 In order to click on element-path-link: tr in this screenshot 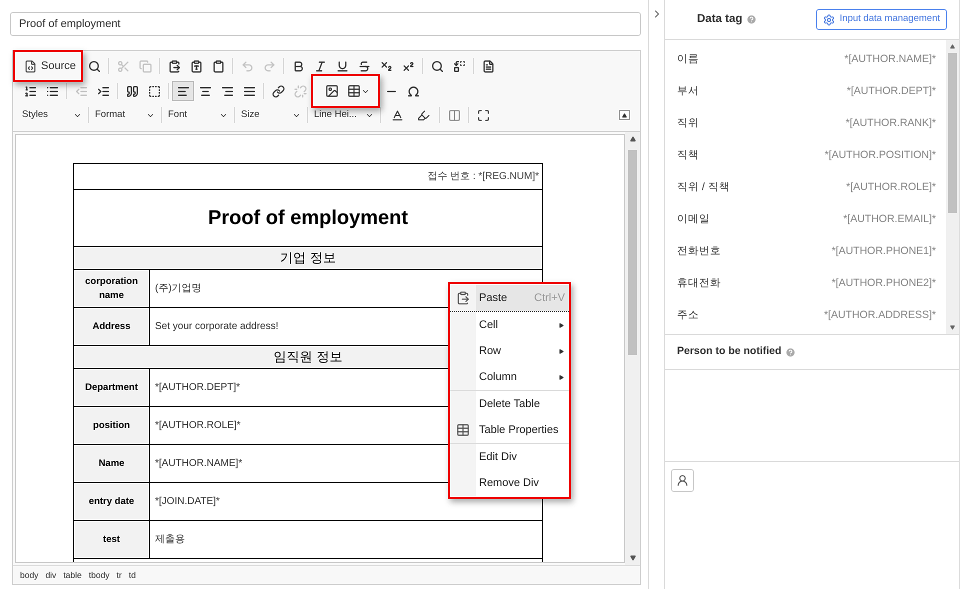, I will do `click(119, 575)`.